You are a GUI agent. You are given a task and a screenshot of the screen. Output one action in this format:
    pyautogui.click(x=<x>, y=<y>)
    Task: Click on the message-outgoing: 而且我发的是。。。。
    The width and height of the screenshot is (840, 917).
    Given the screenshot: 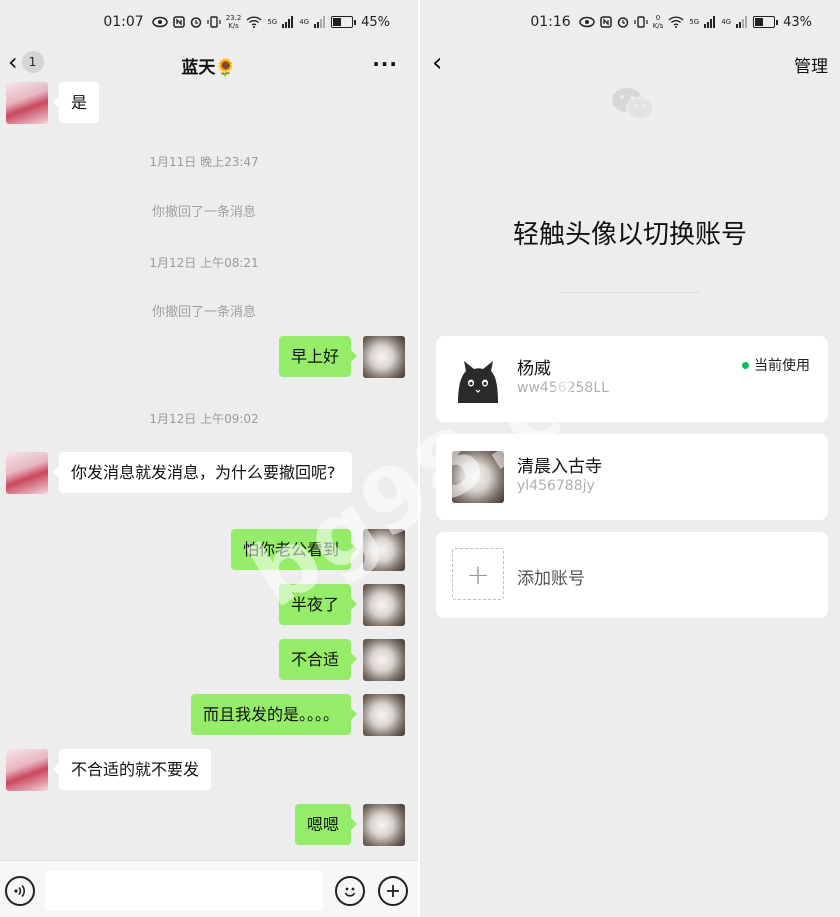 What is the action you would take?
    pyautogui.click(x=274, y=714)
    